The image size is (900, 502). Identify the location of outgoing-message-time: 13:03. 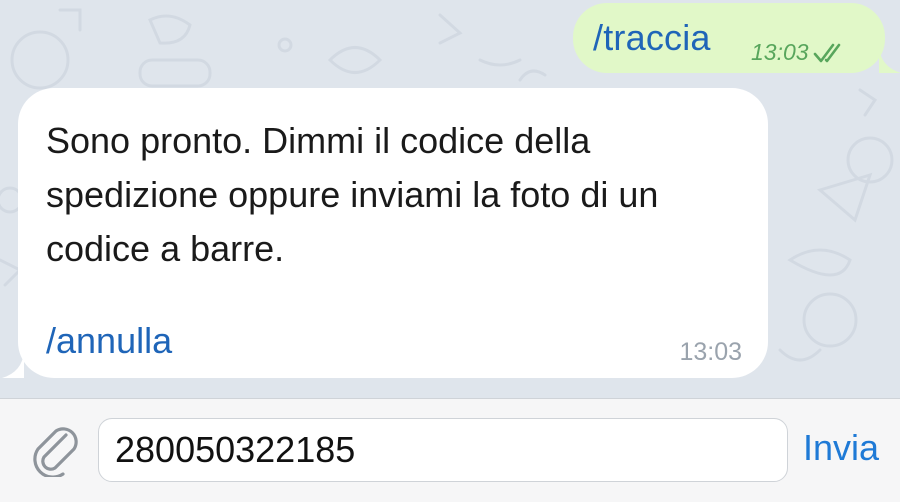
(780, 52).